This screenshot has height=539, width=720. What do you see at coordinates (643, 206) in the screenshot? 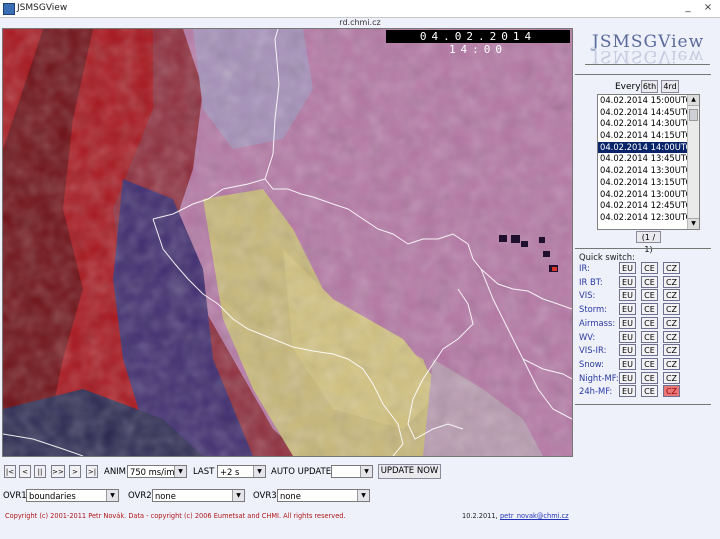
I see `time-list-item: 04.02.2014 12:45UTC` at bounding box center [643, 206].